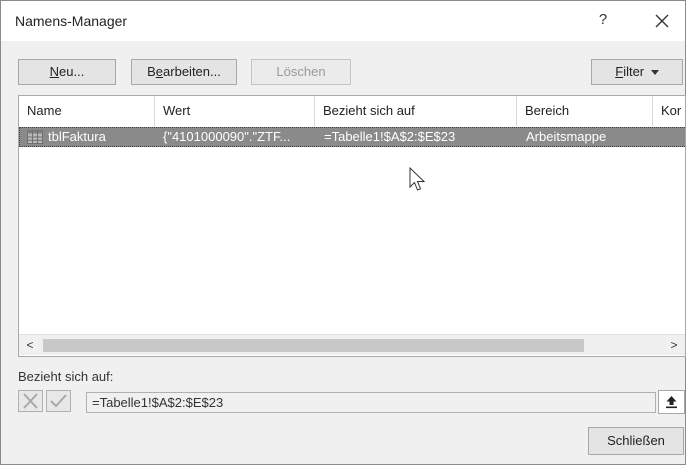 The image size is (686, 465). What do you see at coordinates (235, 111) in the screenshot?
I see `column-header-value: Wert` at bounding box center [235, 111].